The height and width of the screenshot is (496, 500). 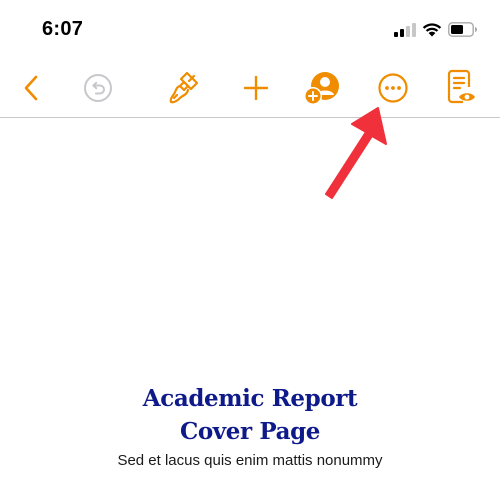 I want to click on insert-button, so click(x=256, y=88).